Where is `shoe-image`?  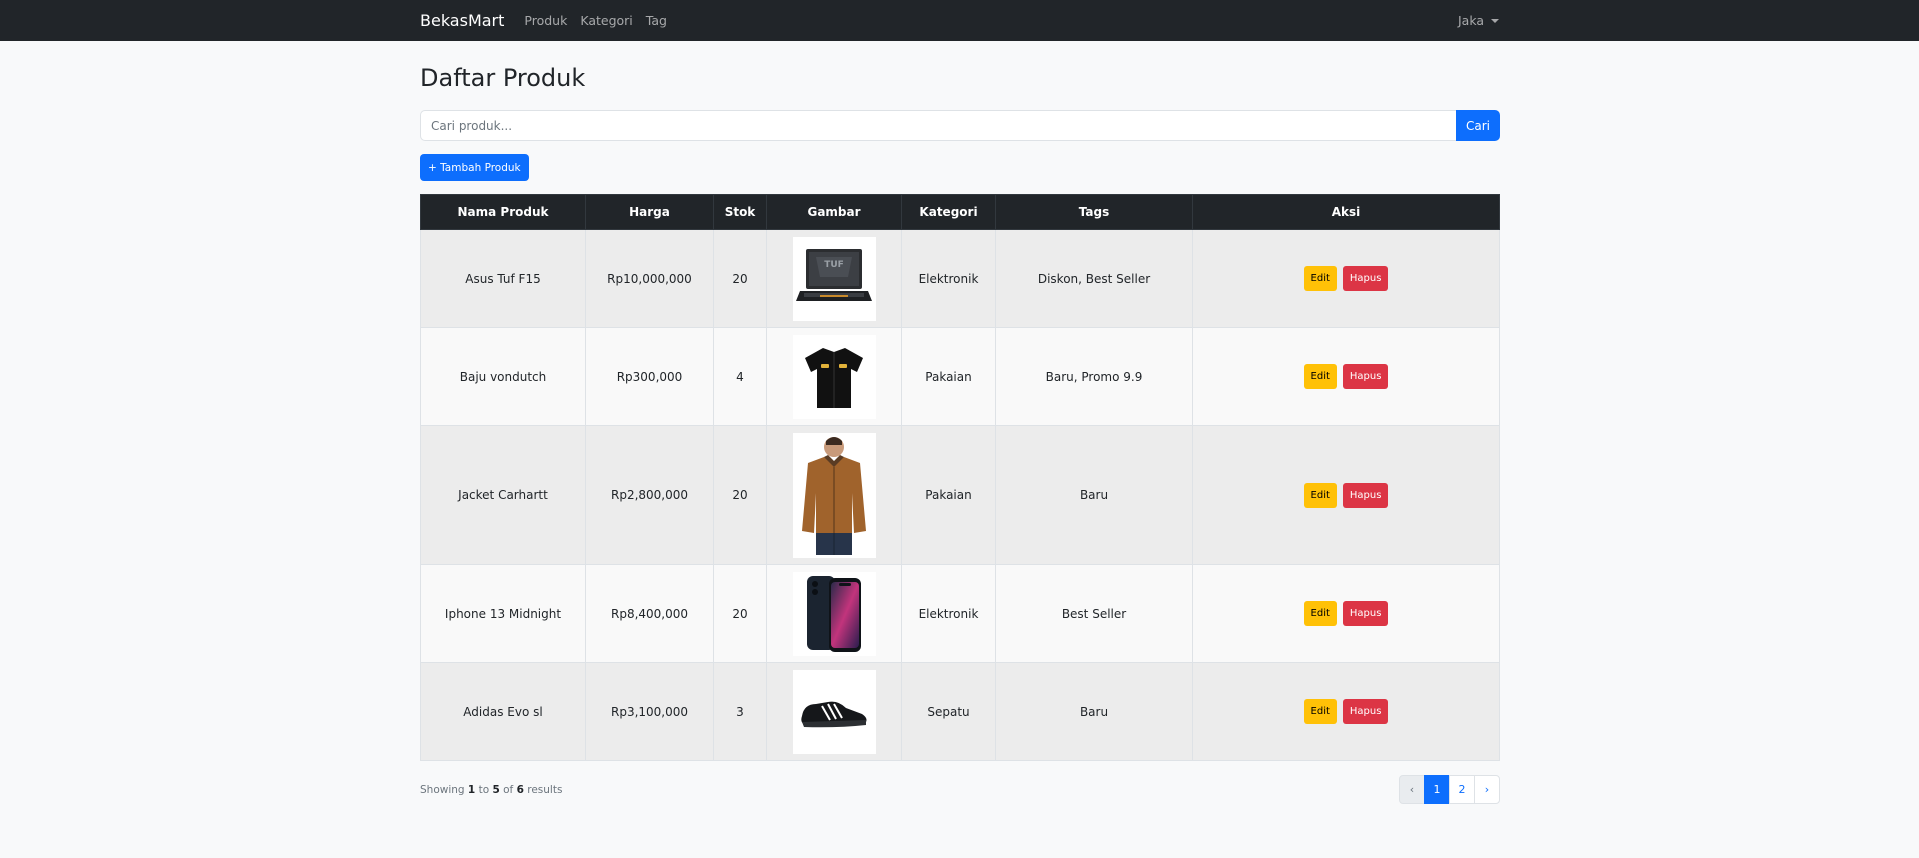 shoe-image is located at coordinates (834, 711).